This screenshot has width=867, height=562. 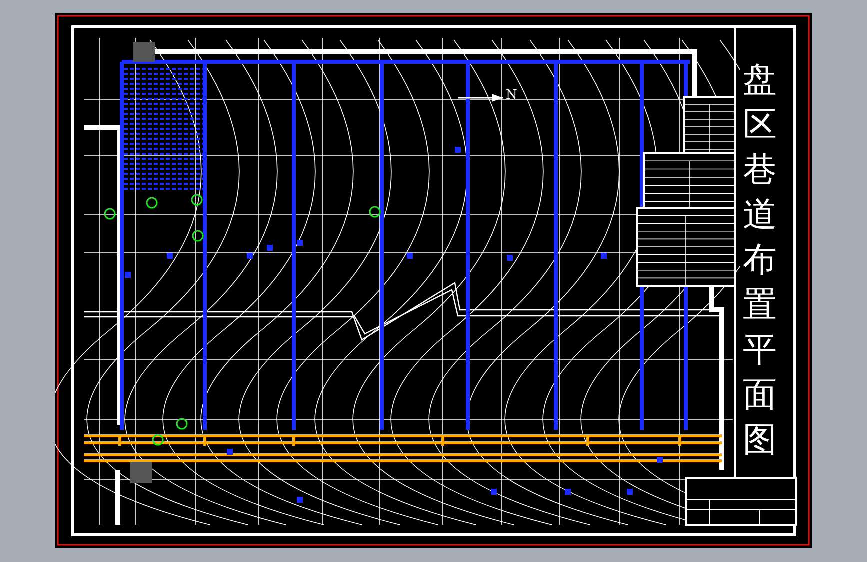 What do you see at coordinates (512, 95) in the screenshot?
I see `north-label: N` at bounding box center [512, 95].